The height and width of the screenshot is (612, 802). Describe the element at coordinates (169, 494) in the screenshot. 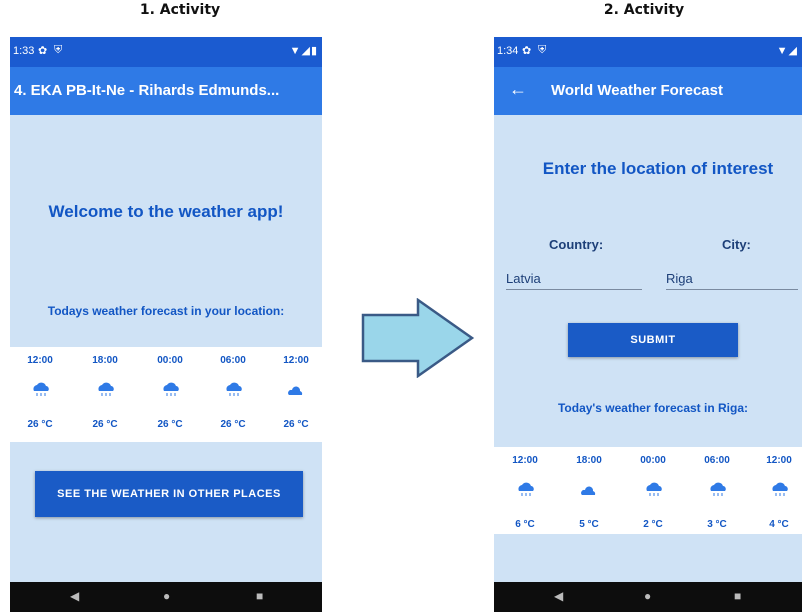

I see `see-weather-other-places-button: SEE THE WEATHER IN OTHER PLACES` at that location.